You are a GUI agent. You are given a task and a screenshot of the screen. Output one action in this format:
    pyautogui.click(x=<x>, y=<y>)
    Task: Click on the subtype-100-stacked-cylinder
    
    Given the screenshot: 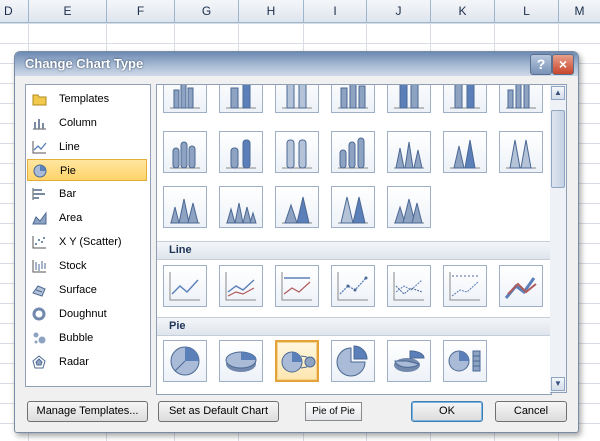 What is the action you would take?
    pyautogui.click(x=297, y=152)
    